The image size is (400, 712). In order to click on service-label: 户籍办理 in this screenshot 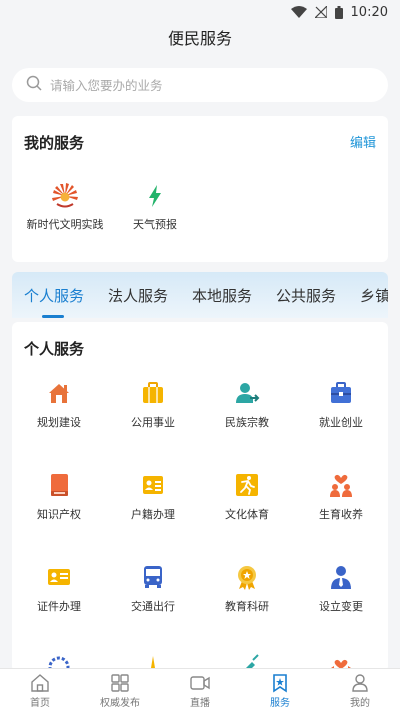, I will do `click(153, 514)`.